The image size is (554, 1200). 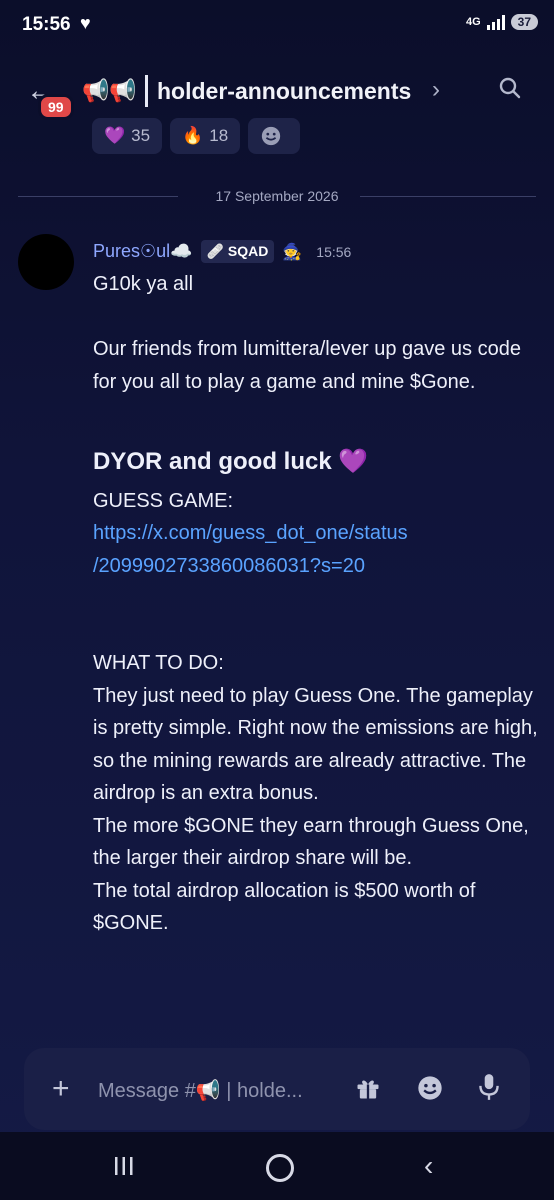 What do you see at coordinates (215, 251) in the screenshot?
I see `role-tag-icon: 🩹` at bounding box center [215, 251].